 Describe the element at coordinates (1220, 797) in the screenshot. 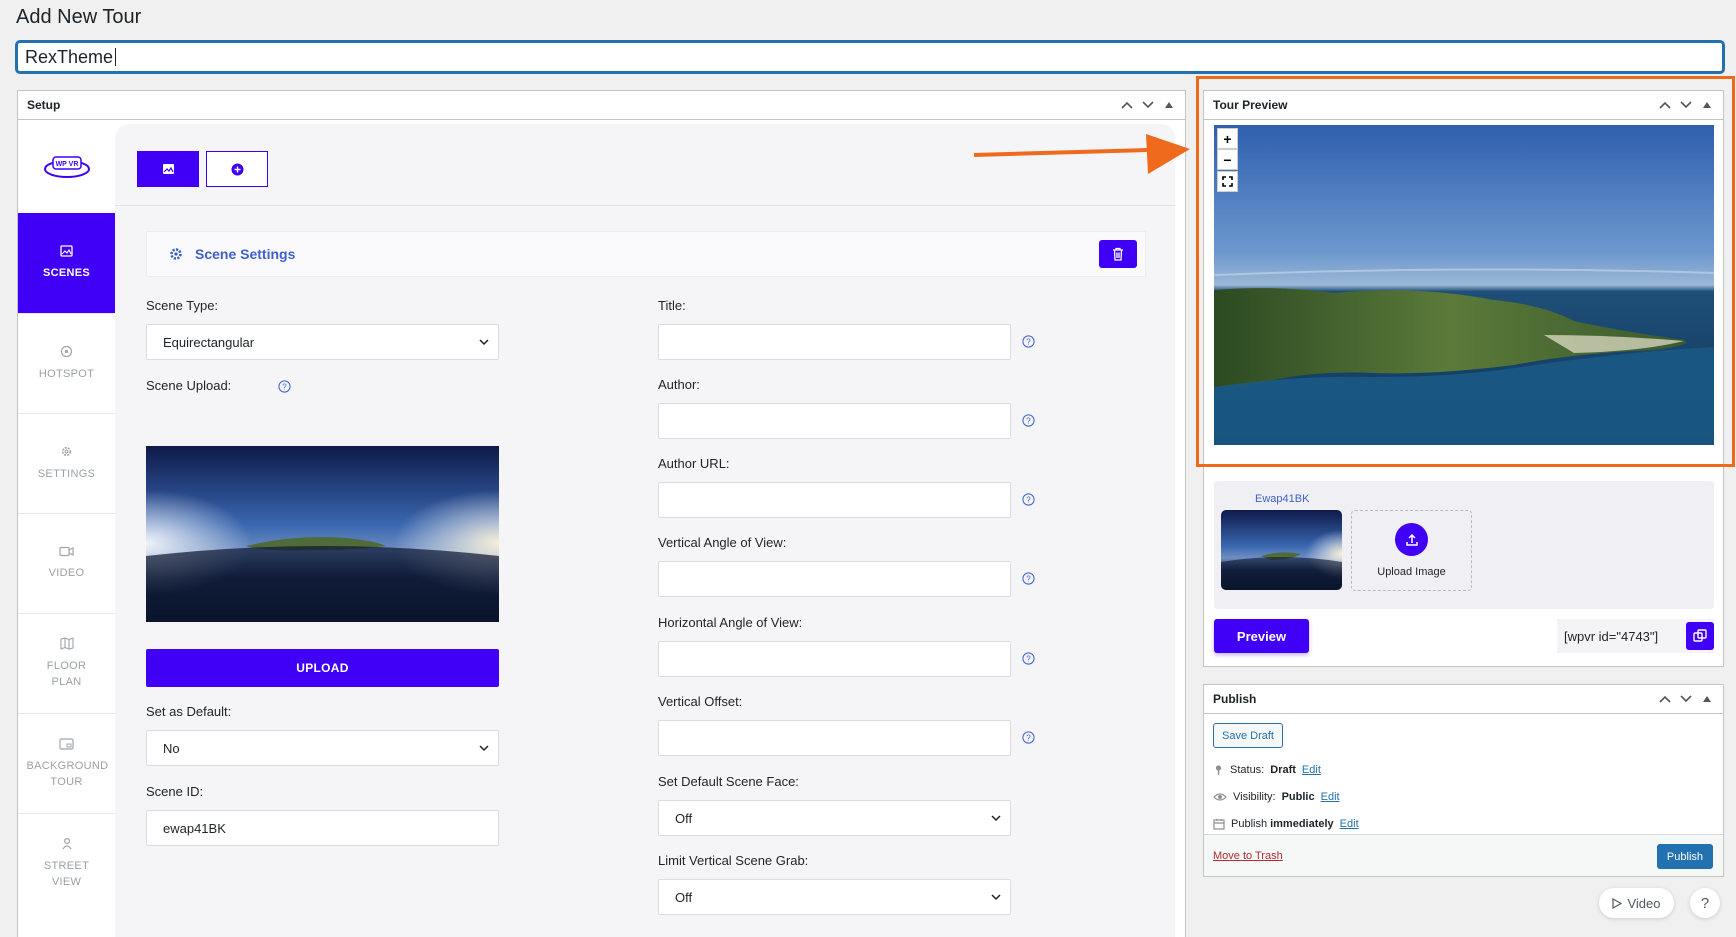

I see `eye-icon` at that location.